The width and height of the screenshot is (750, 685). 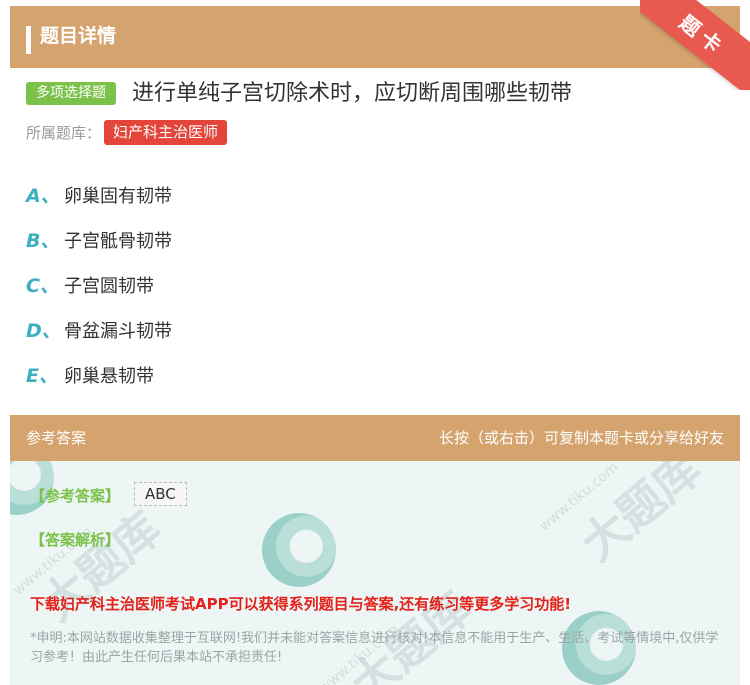 I want to click on answer-value: ABC, so click(x=160, y=494).